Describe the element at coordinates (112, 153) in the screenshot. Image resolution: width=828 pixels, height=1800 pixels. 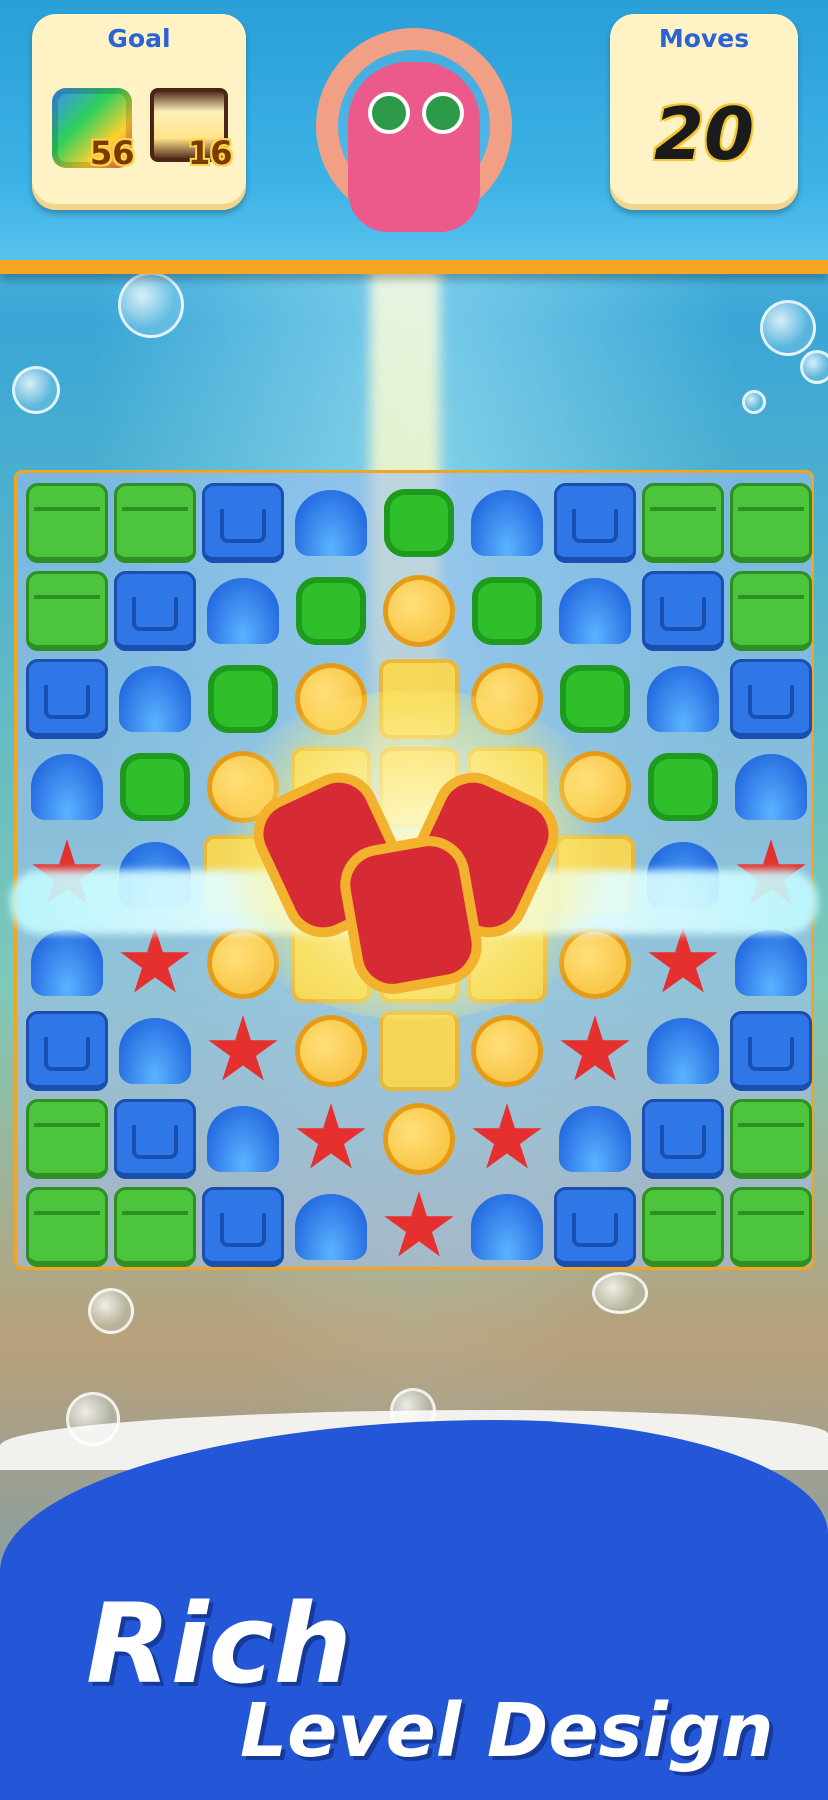
I see `goal-count-blocks: 56` at that location.